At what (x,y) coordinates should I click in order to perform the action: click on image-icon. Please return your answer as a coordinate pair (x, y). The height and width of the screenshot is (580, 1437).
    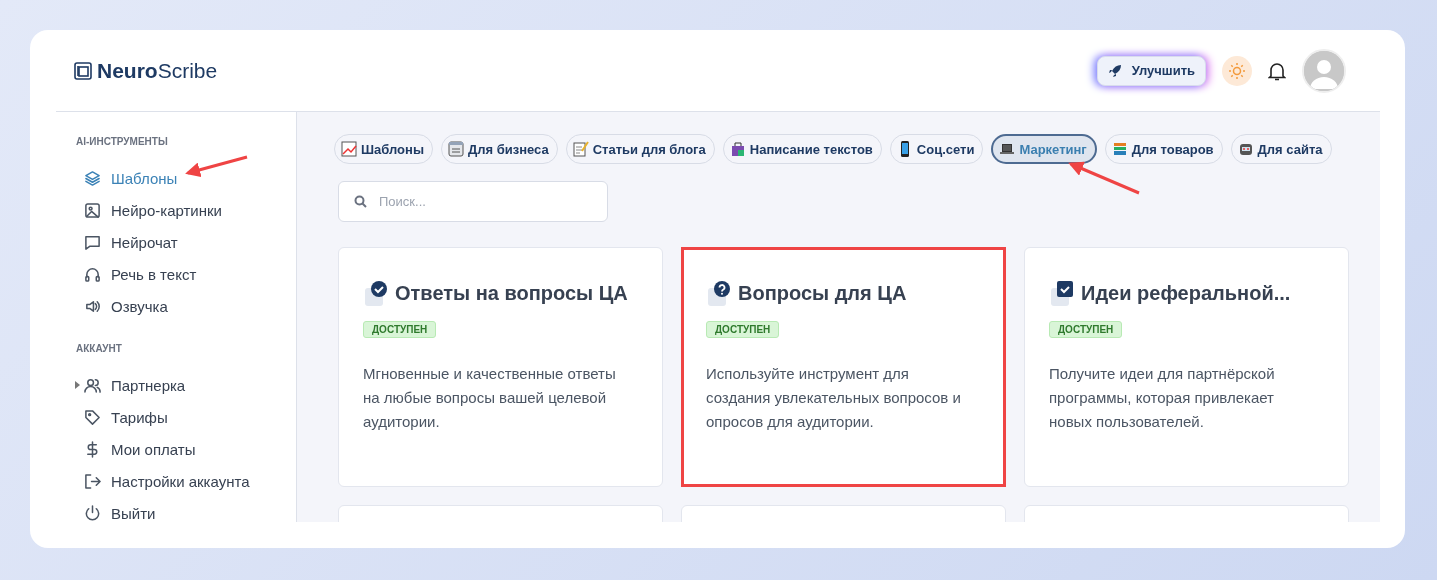
    Looking at the image, I should click on (92, 210).